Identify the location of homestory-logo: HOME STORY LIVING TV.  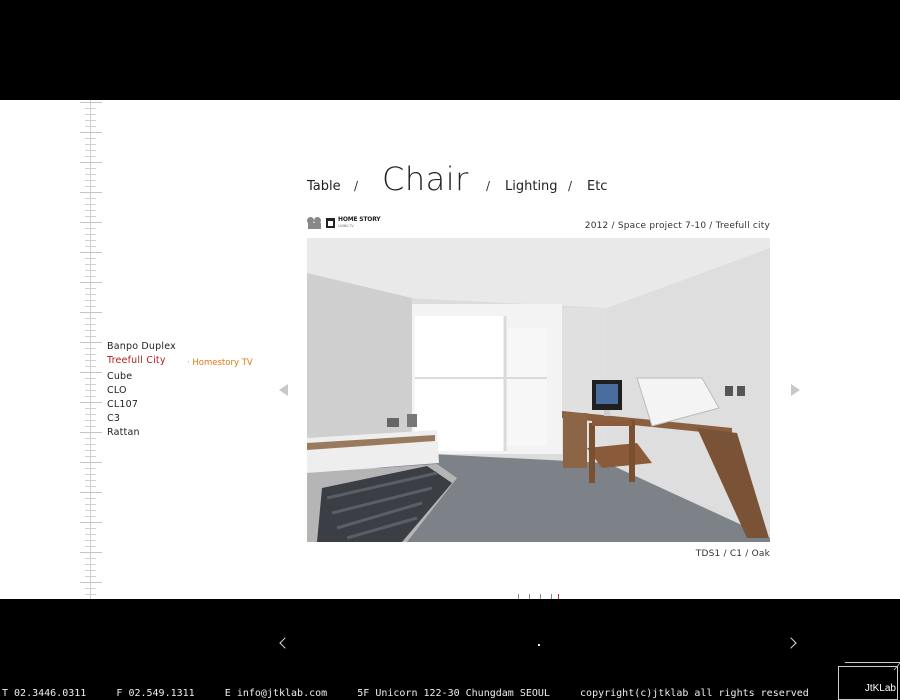
(344, 223).